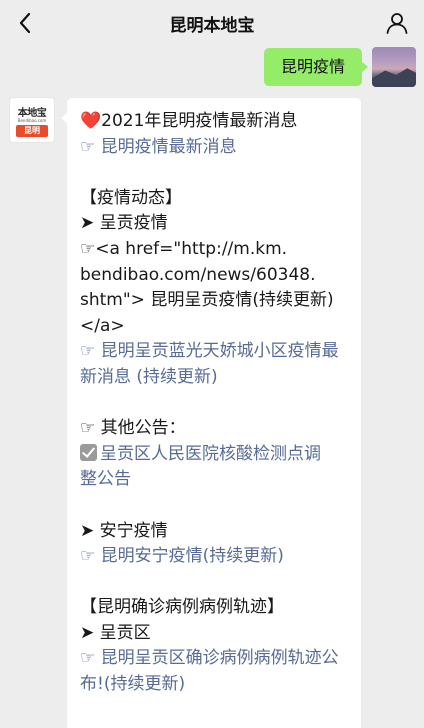  I want to click on logo-city: 昆明, so click(32, 131).